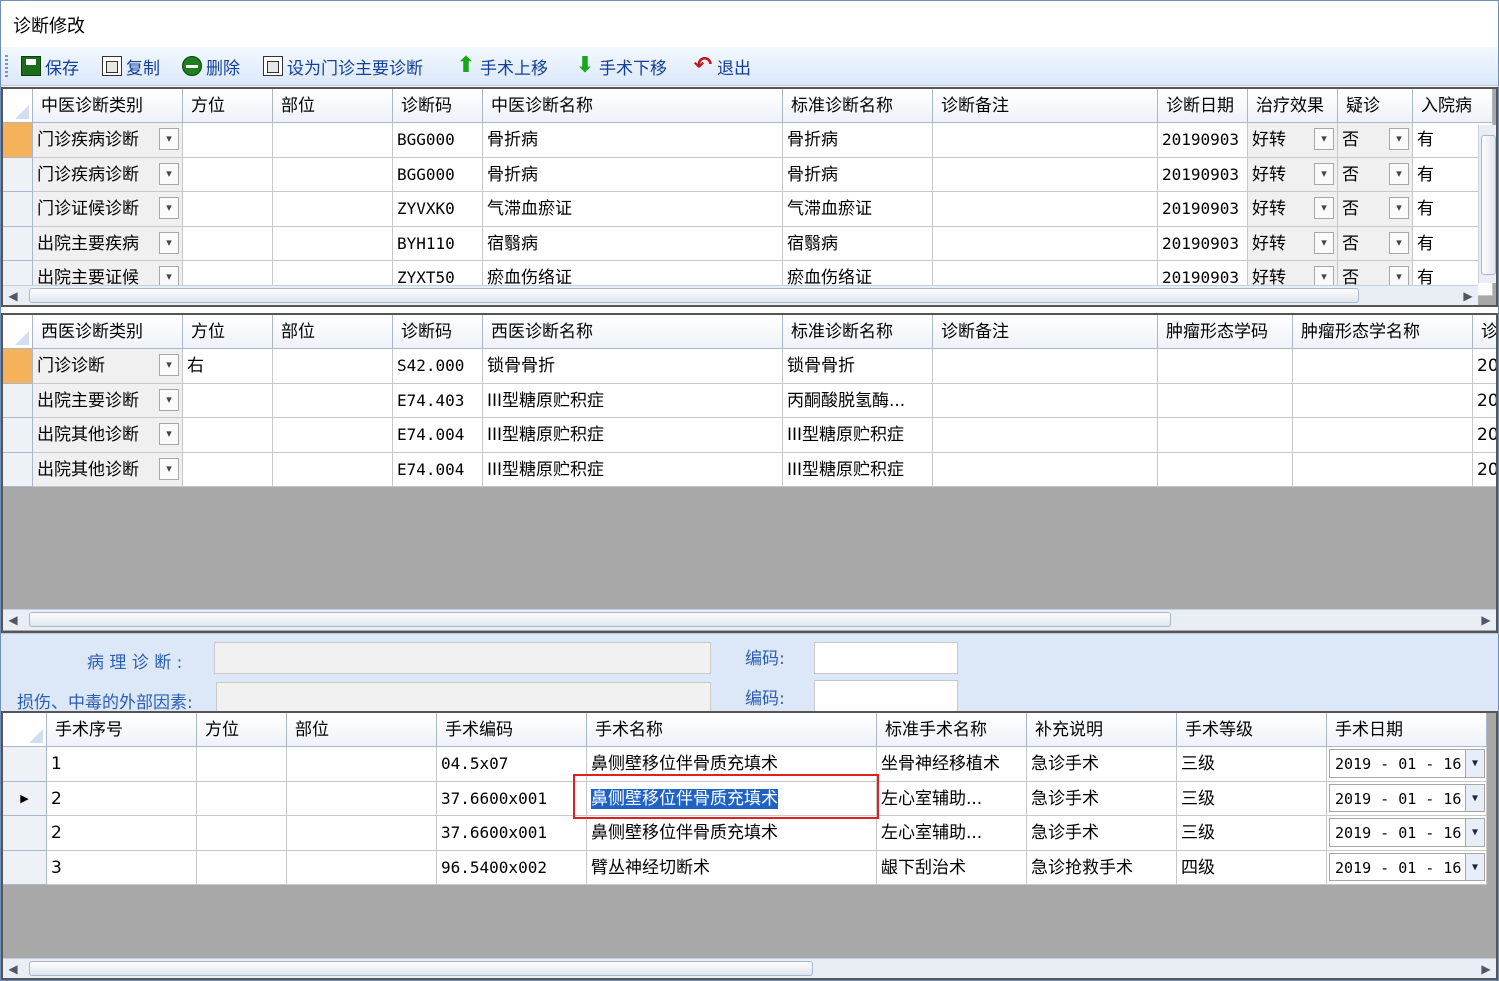 This screenshot has height=981, width=1499. I want to click on table-cell: E74.403, so click(438, 400).